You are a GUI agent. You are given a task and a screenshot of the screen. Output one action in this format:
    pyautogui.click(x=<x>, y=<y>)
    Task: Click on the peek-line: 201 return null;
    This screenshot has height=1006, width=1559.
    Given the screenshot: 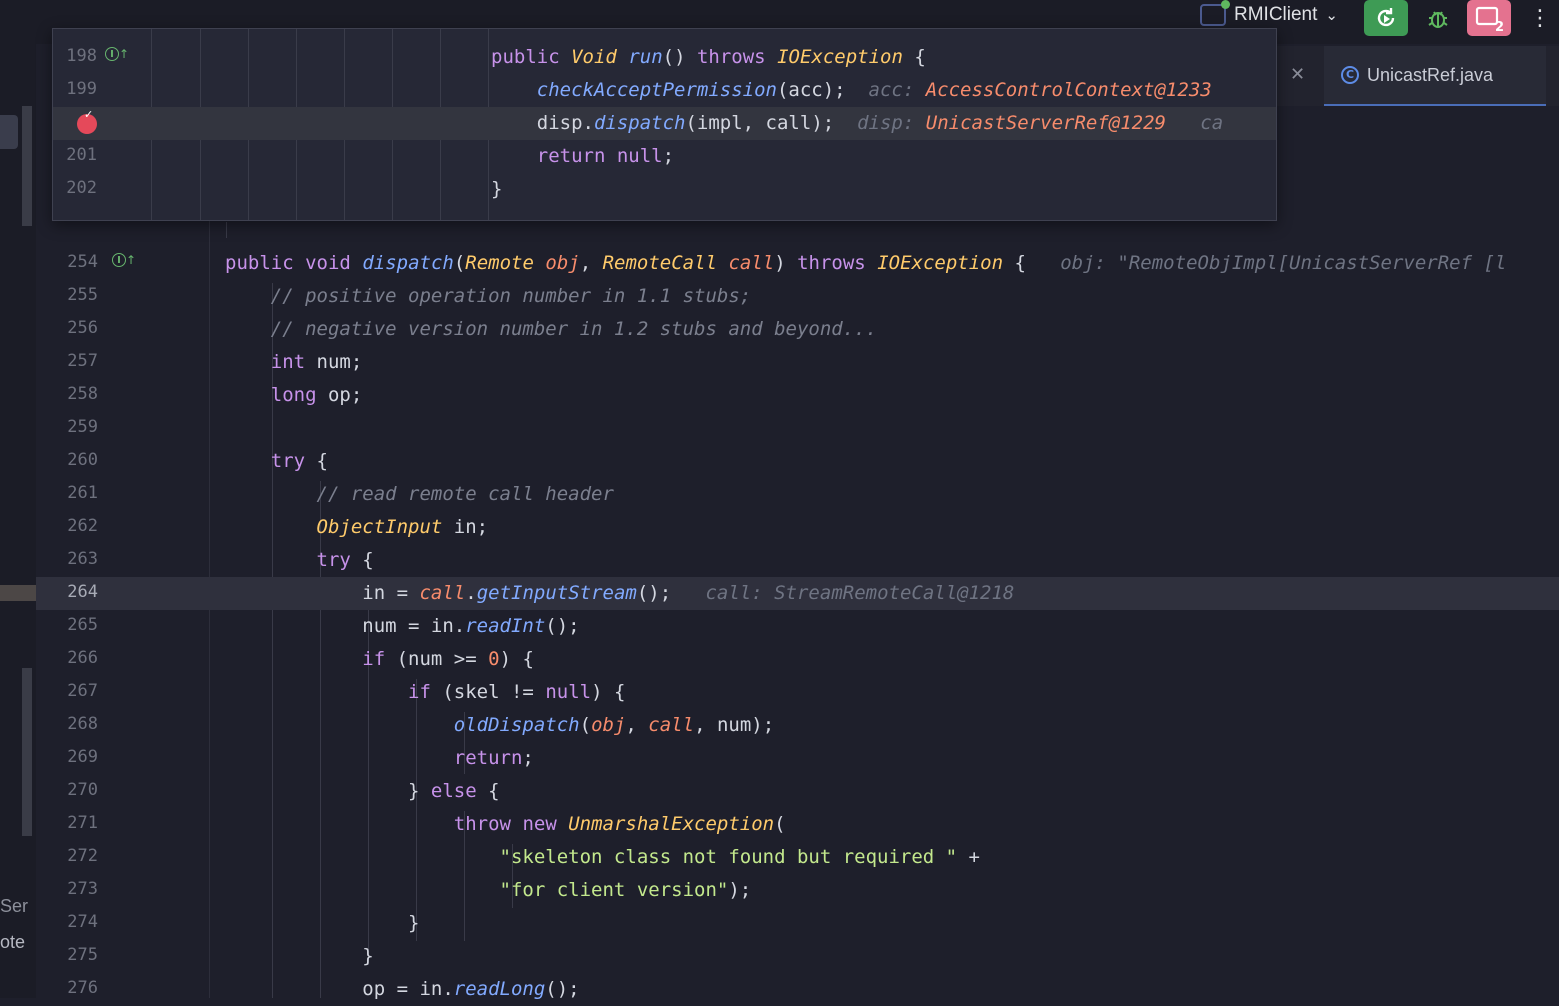 What is the action you would take?
    pyautogui.click(x=664, y=156)
    